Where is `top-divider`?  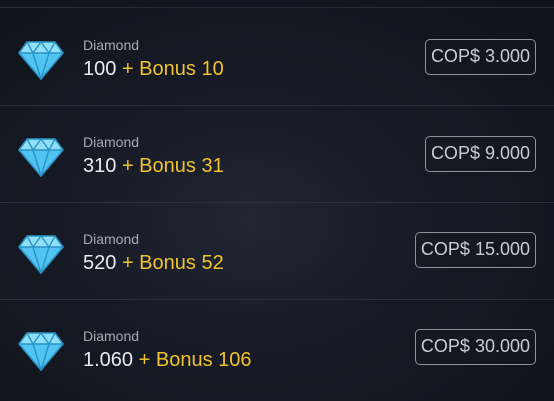 top-divider is located at coordinates (277, 4).